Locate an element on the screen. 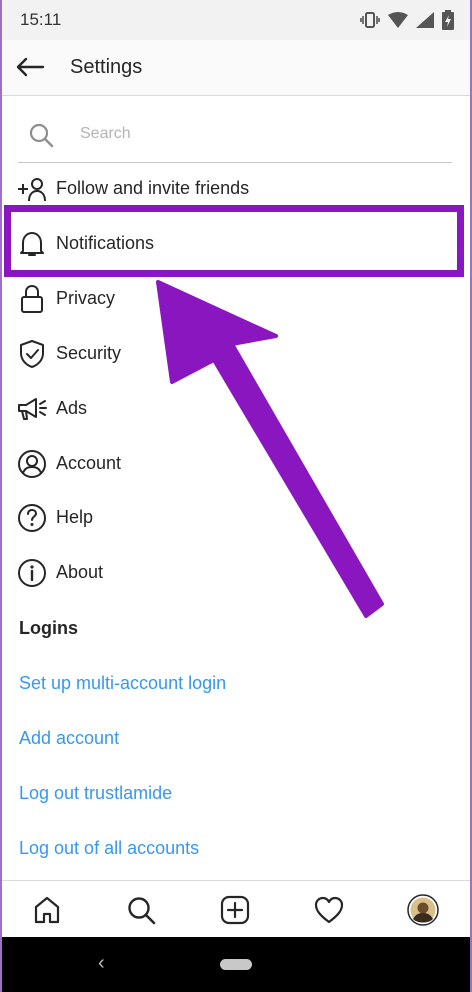  vibrate-icon is located at coordinates (370, 20).